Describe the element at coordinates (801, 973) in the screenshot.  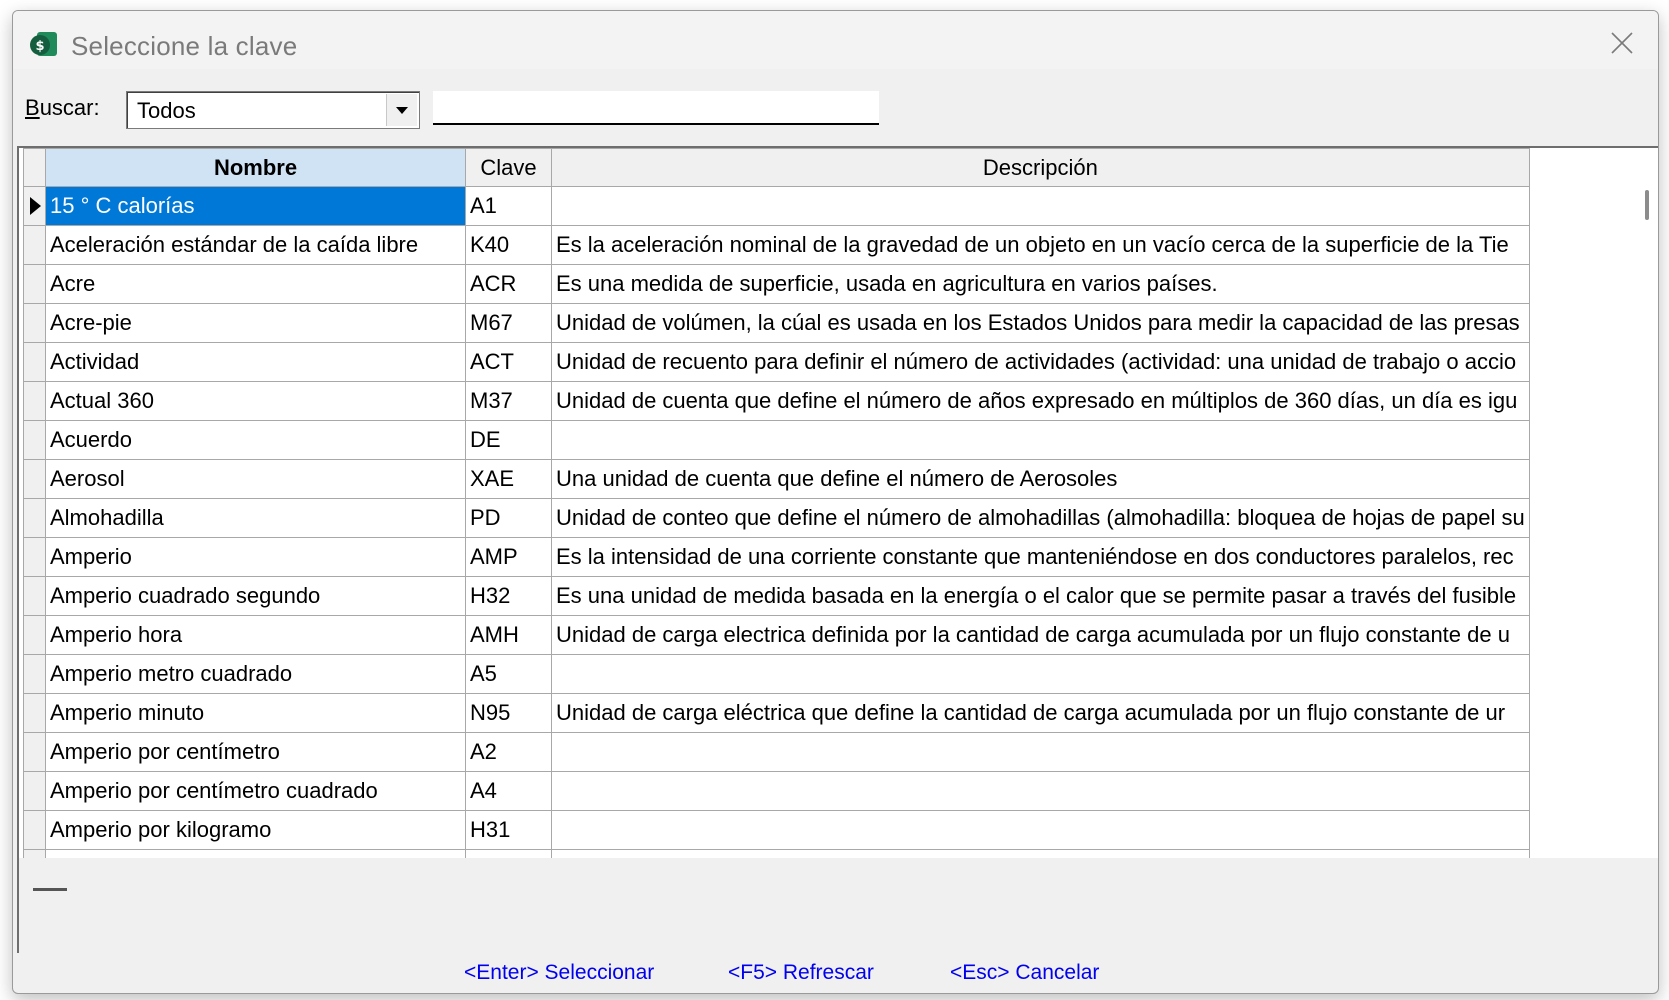
I see `refresh-shortcut-link: <F5> Refrescar` at that location.